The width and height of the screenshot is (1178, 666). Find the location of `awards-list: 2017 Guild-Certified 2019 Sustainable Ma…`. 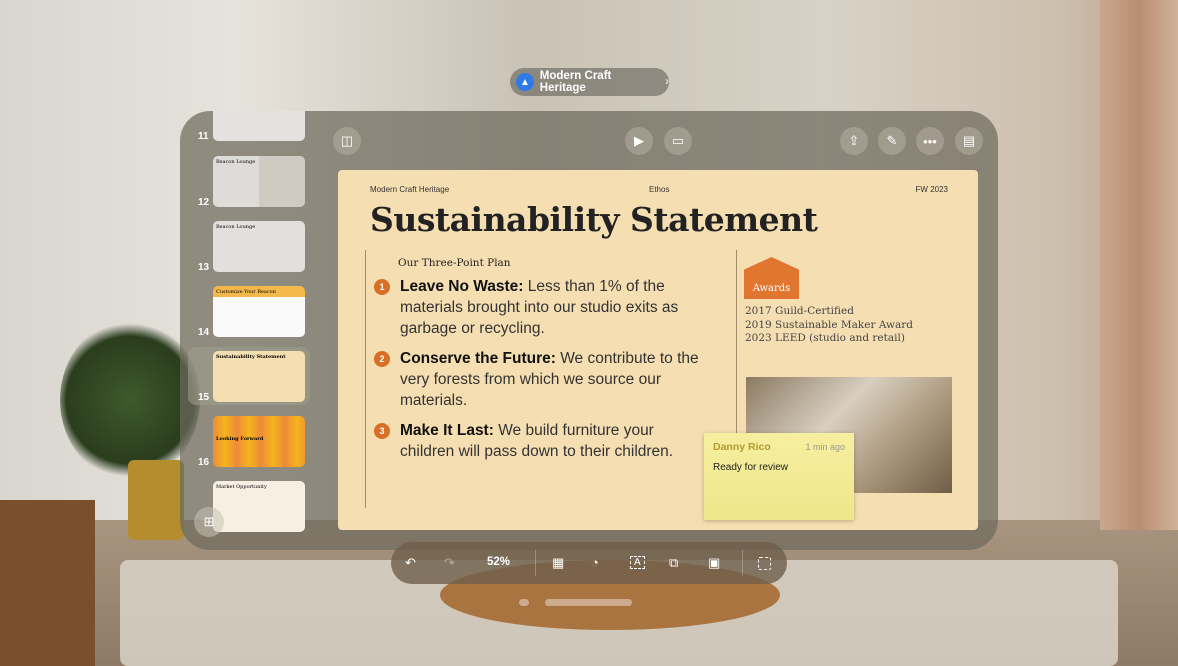

awards-list: 2017 Guild-Certified 2019 Sustainable Ma… is located at coordinates (829, 325).